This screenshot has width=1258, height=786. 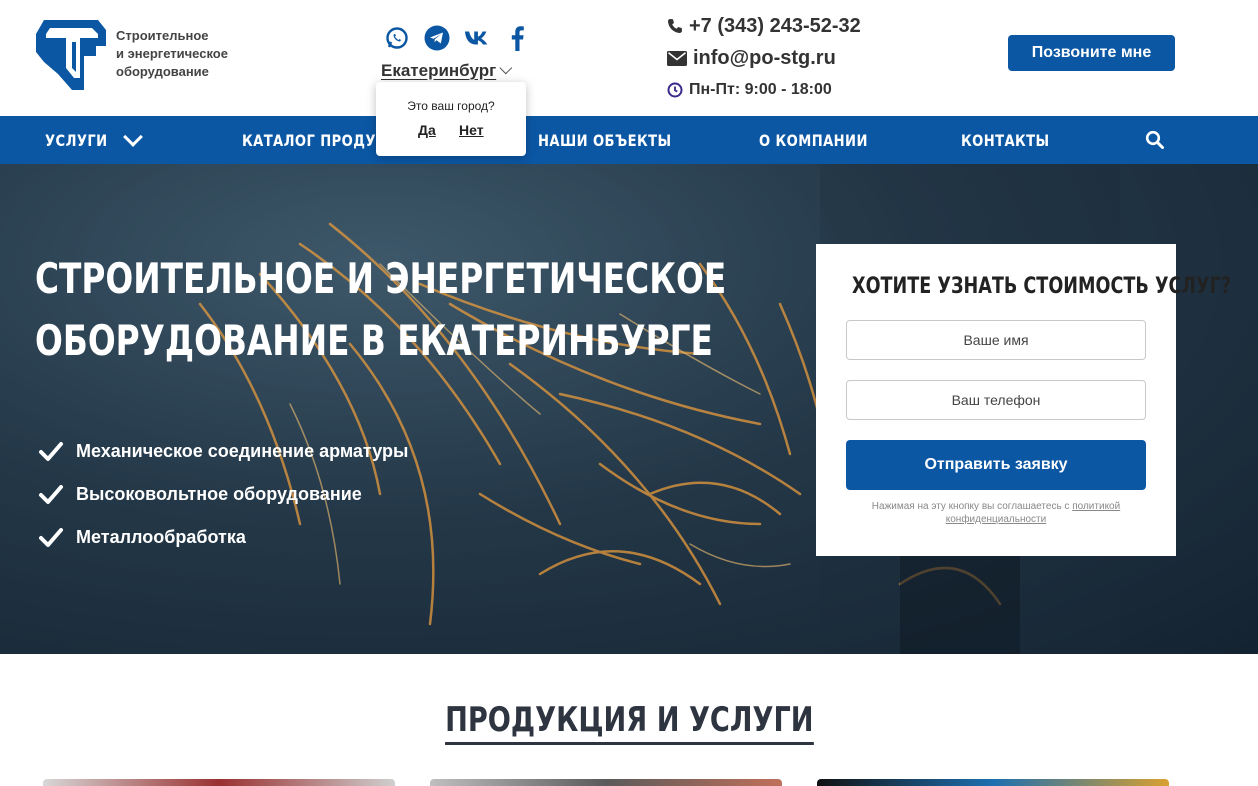 I want to click on list-item: Механическое соединение арматуры, so click(x=223, y=451).